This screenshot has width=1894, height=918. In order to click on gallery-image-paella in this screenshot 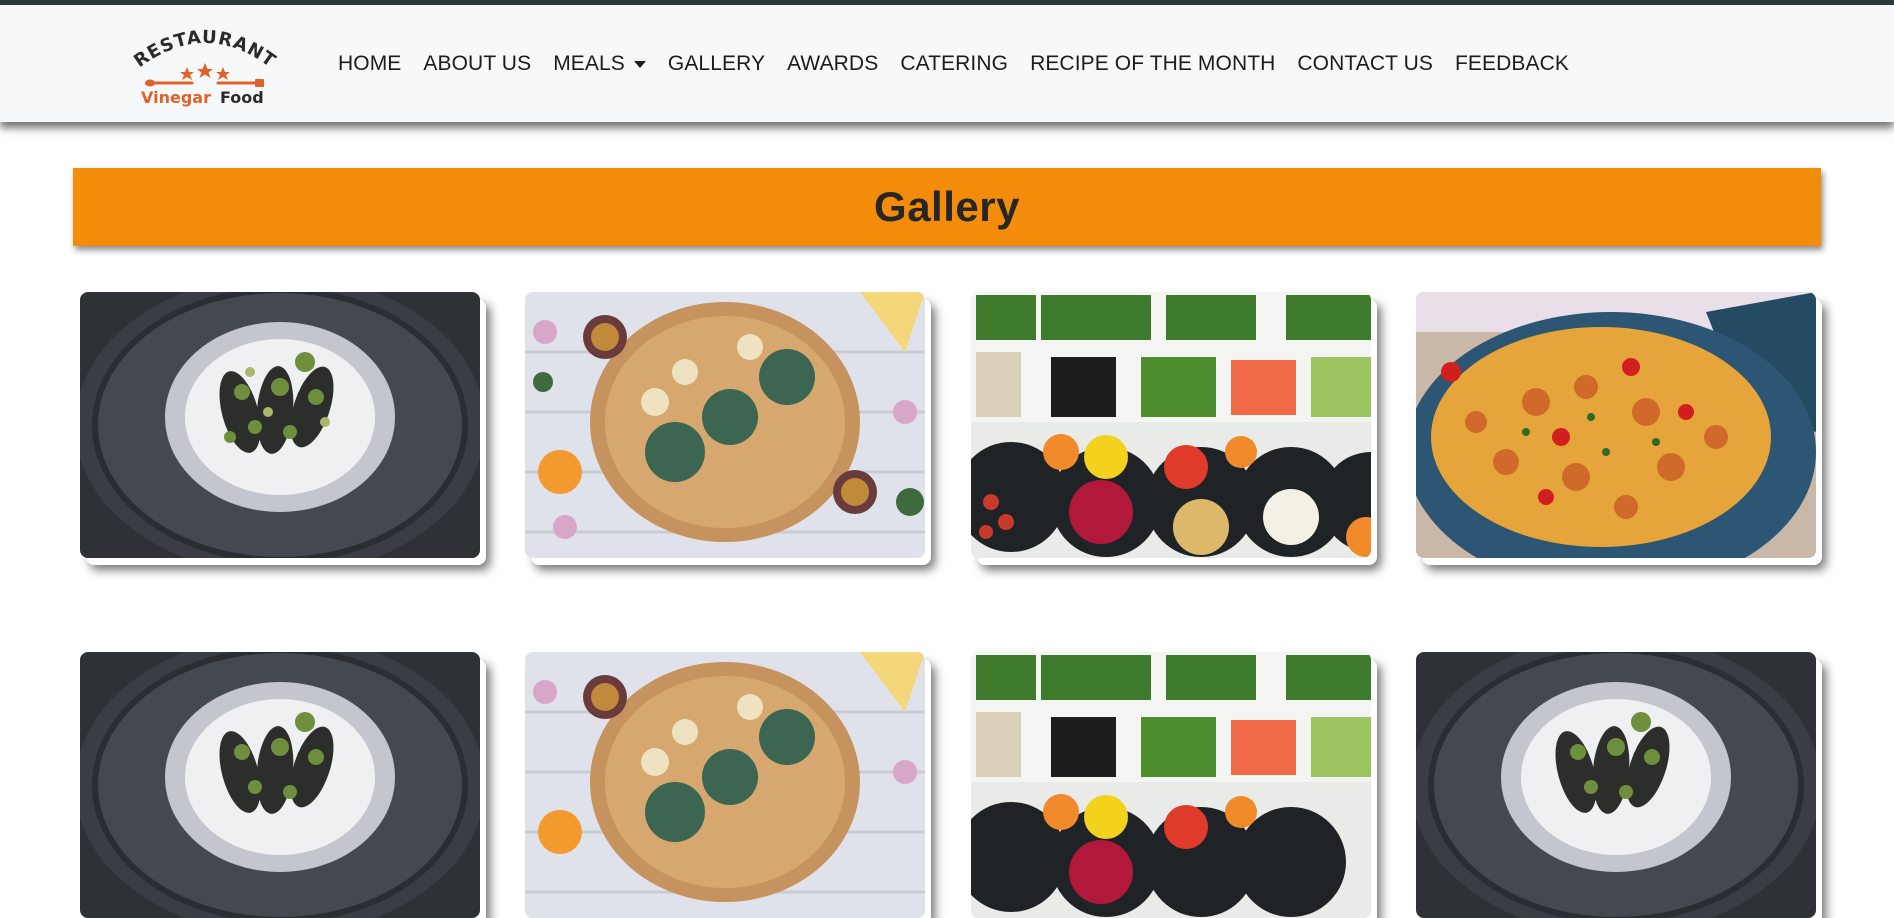, I will do `click(1616, 425)`.